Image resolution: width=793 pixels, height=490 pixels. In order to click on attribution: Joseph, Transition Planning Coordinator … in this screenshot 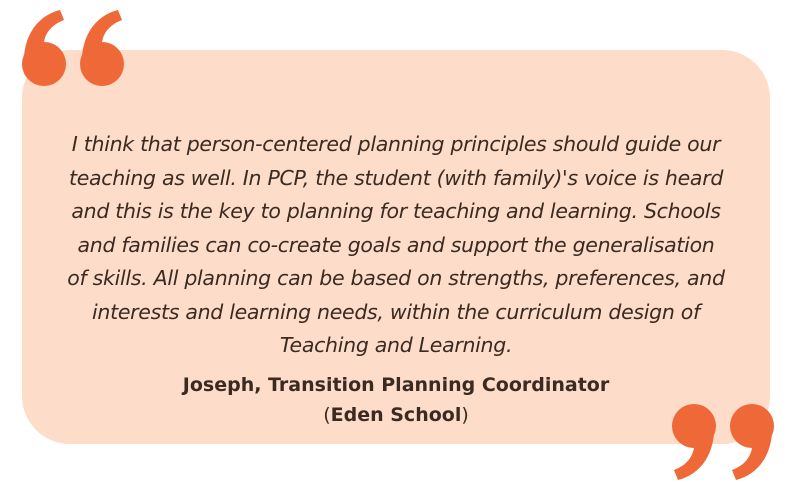, I will do `click(396, 400)`.